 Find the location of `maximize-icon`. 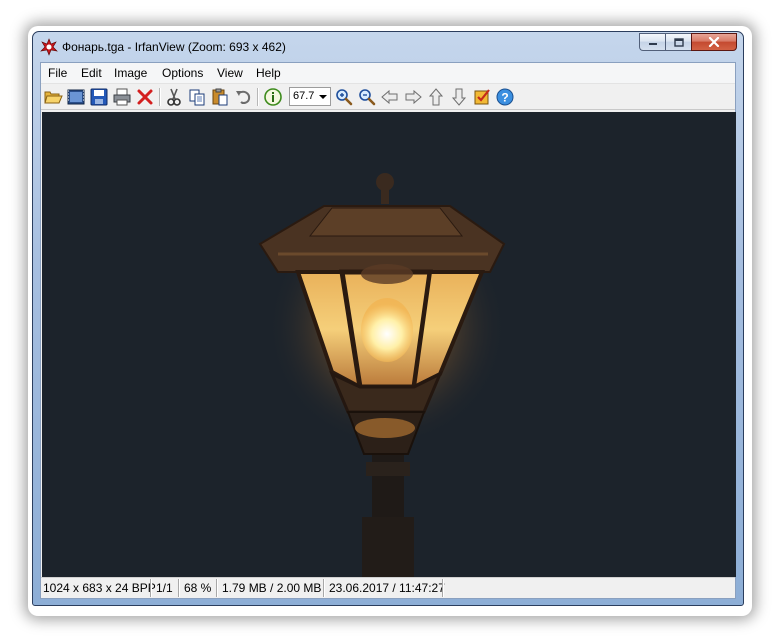

maximize-icon is located at coordinates (678, 42).